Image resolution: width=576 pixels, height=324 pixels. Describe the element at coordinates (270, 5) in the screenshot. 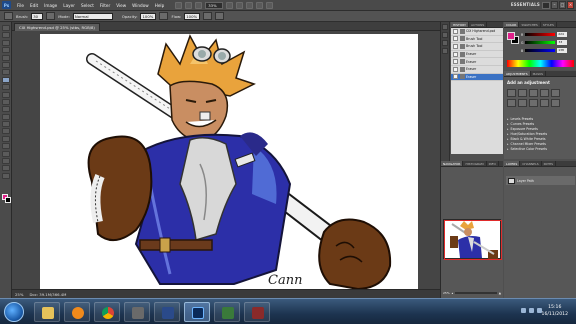

I see `screen-mode-icon` at that location.